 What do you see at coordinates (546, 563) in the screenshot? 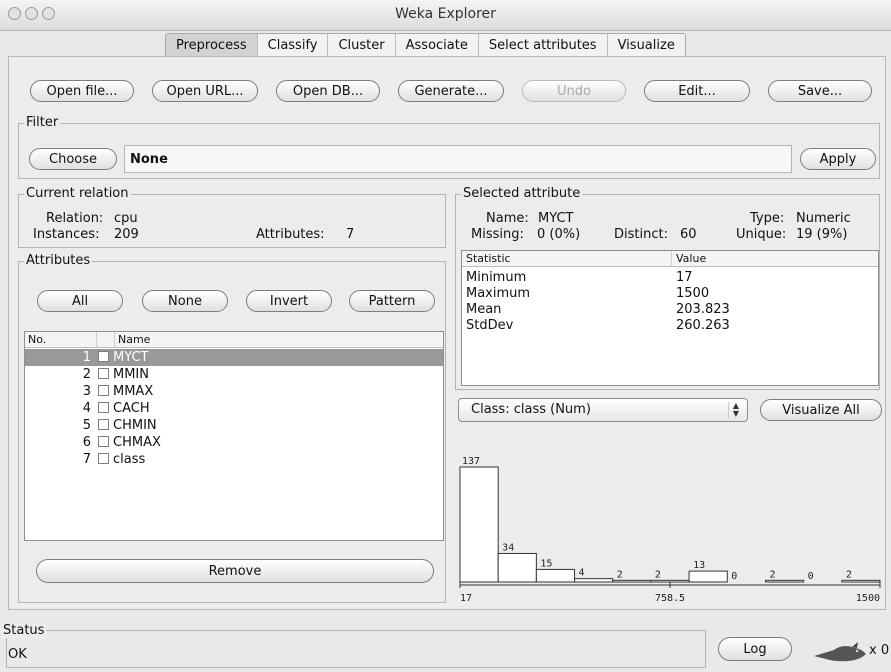
I see `histogram-bar-label: 15` at bounding box center [546, 563].